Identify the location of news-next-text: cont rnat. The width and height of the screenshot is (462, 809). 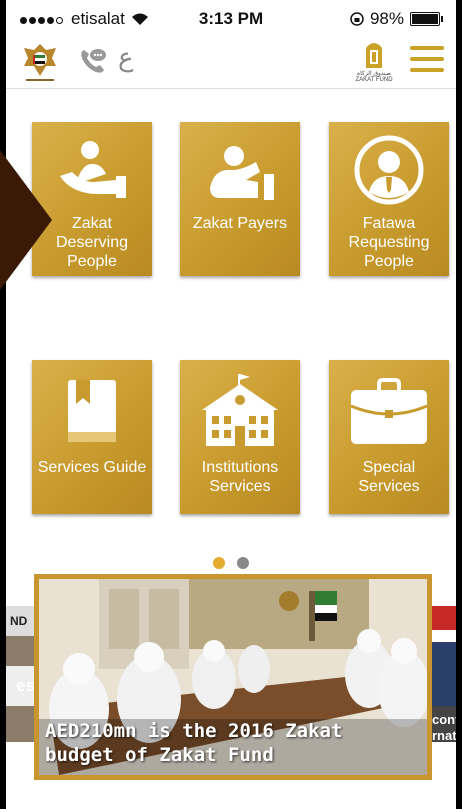
(444, 727).